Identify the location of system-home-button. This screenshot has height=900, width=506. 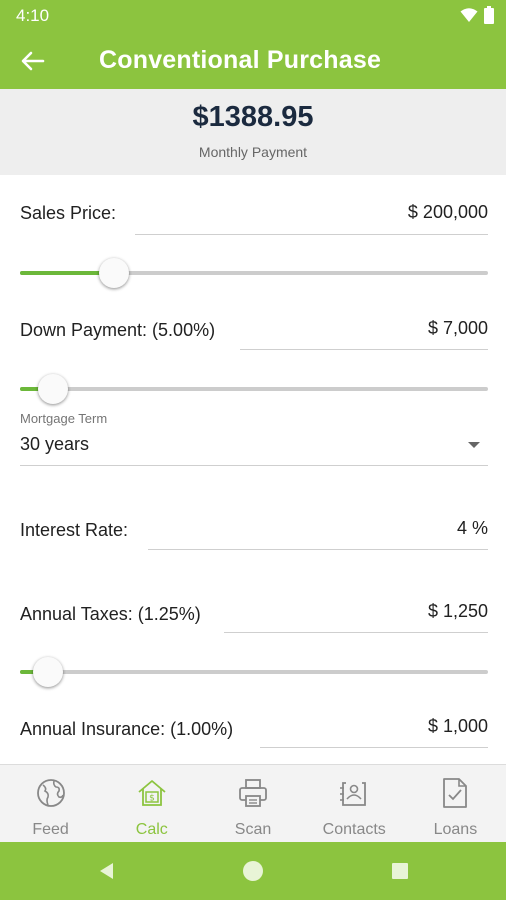
(253, 871).